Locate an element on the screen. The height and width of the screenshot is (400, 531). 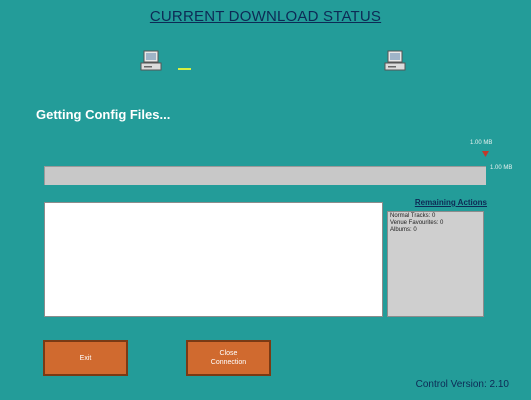
close-connection-button: Close Connection is located at coordinates (228, 358).